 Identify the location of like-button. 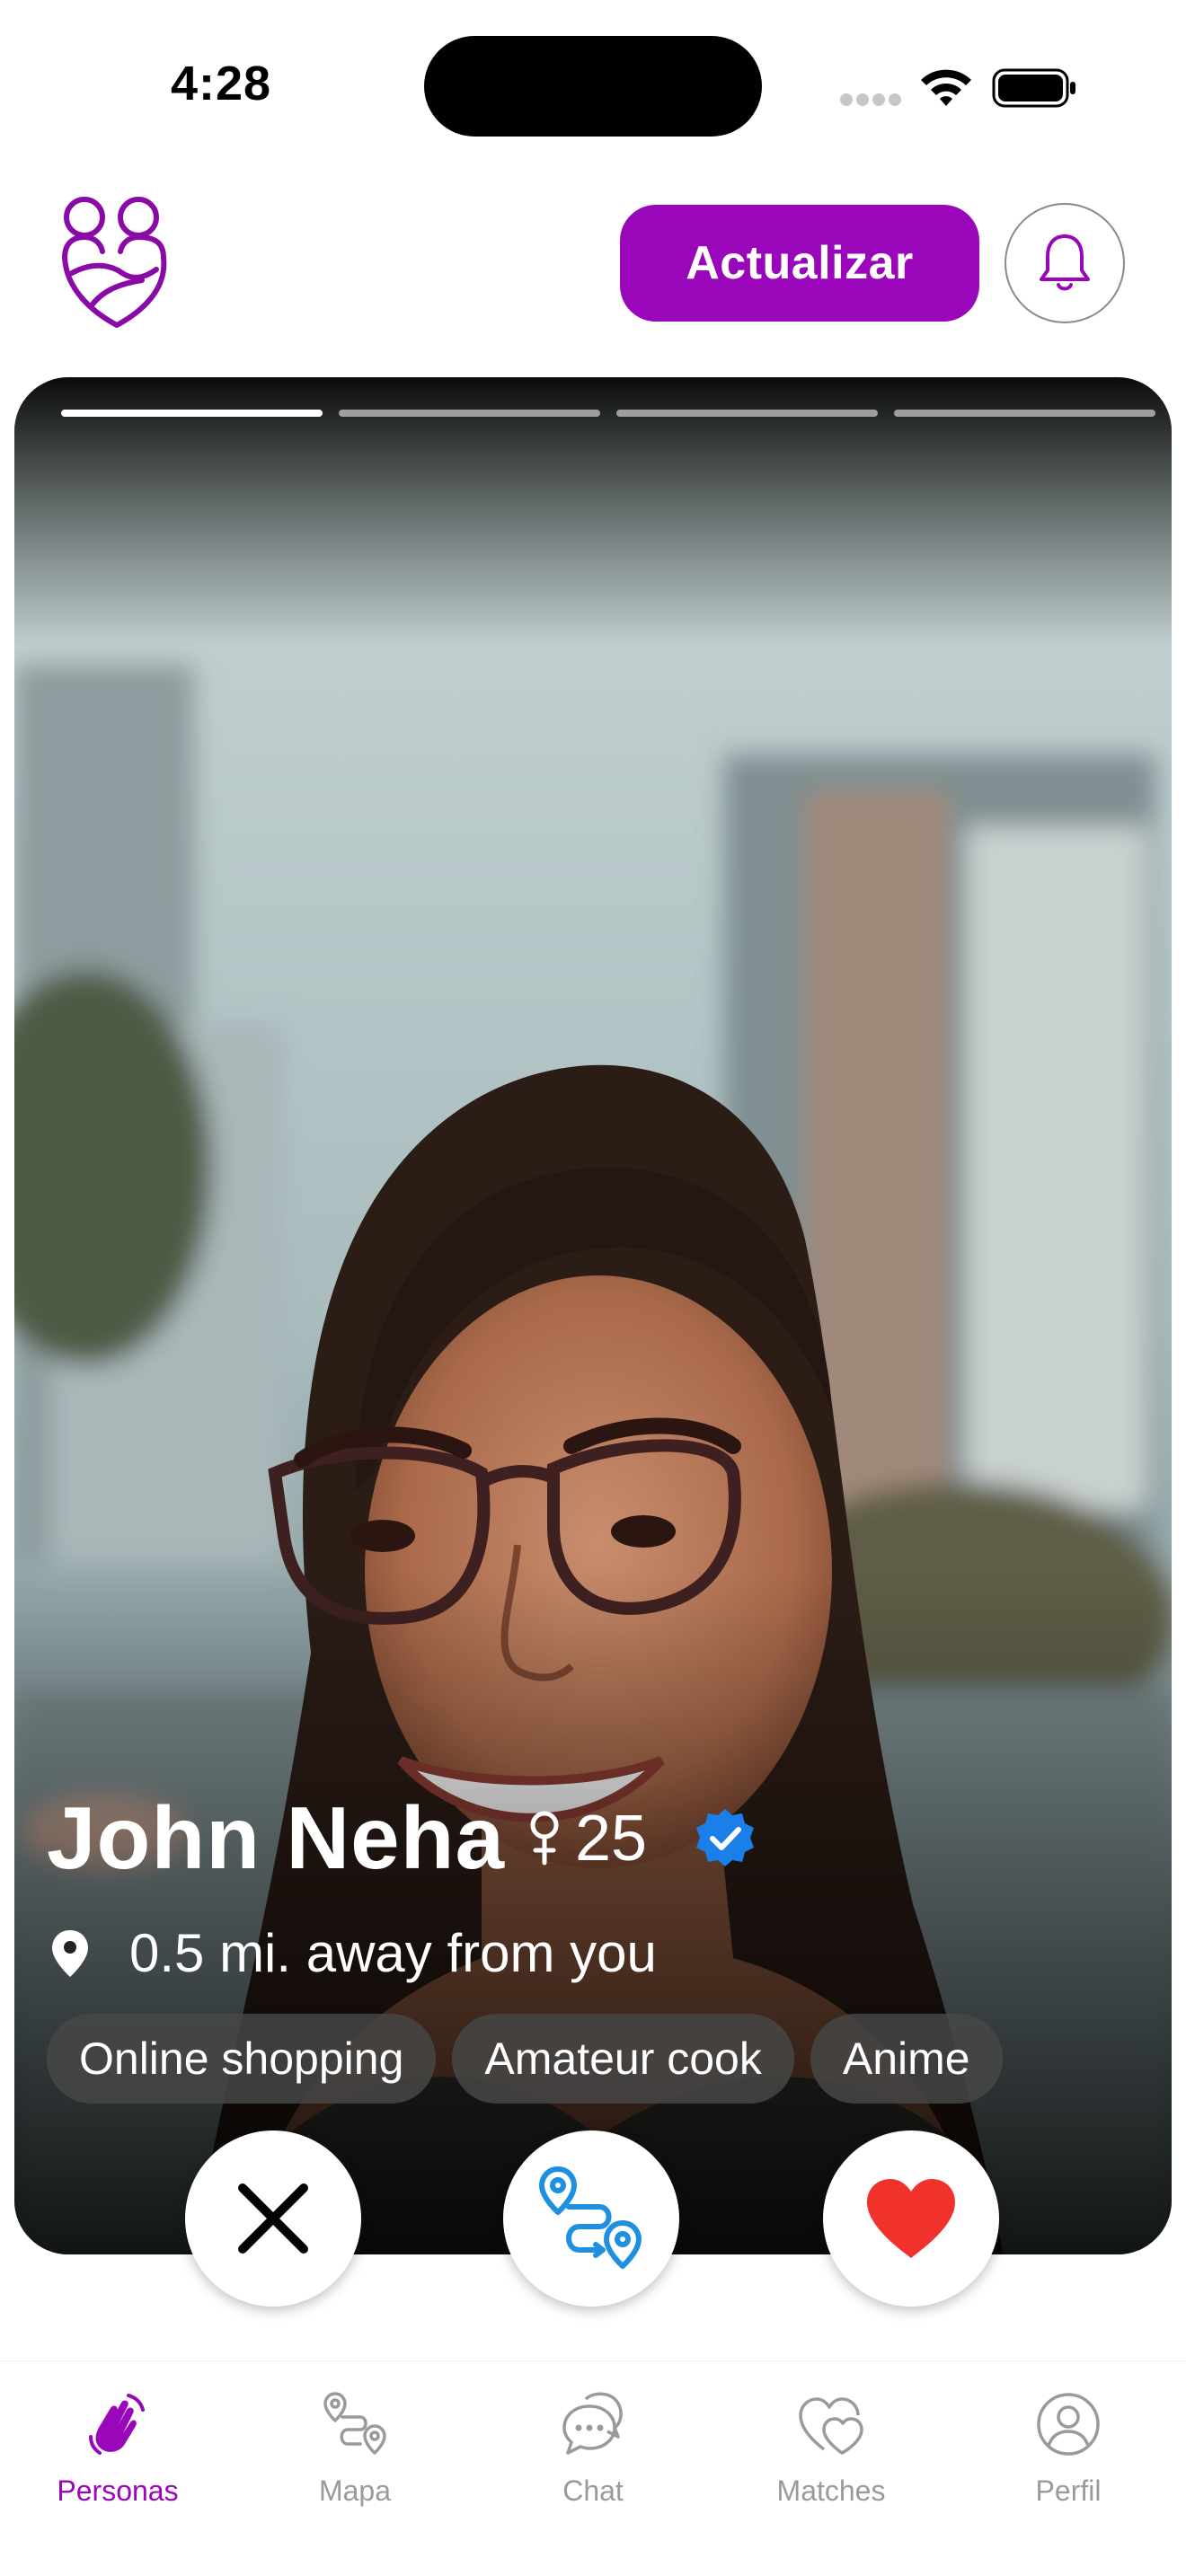
(911, 2218).